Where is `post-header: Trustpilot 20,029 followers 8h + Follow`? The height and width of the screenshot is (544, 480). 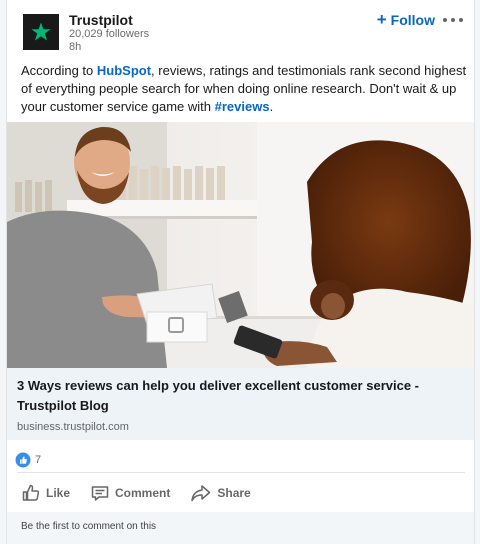 post-header: Trustpilot 20,029 followers 8h + Follow is located at coordinates (243, 33).